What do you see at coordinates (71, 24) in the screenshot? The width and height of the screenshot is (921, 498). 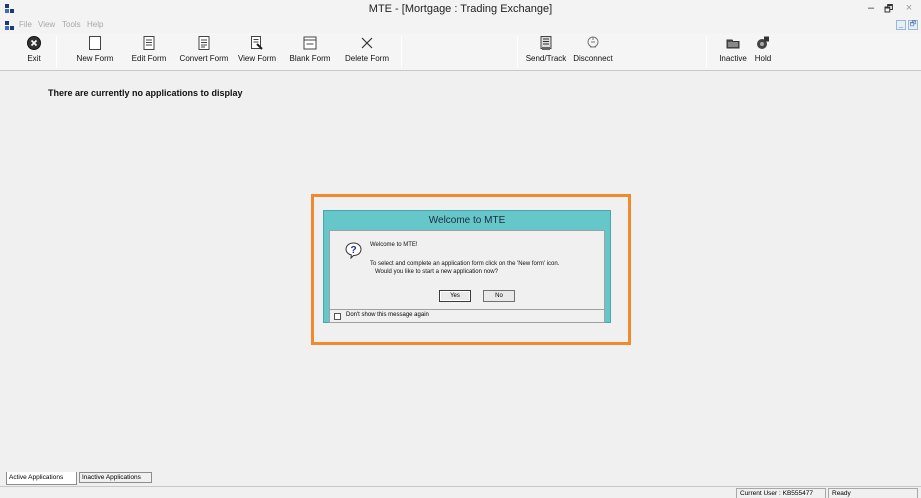 I see `menu-tools: Tools` at bounding box center [71, 24].